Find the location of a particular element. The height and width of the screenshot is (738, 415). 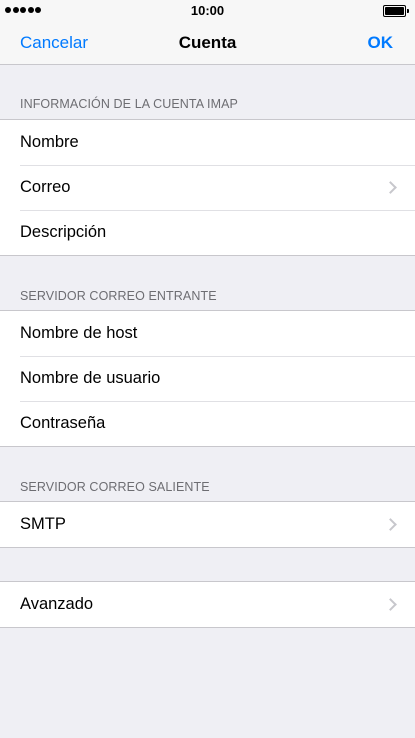

row-username: Nombre de usuario is located at coordinates (207, 378).